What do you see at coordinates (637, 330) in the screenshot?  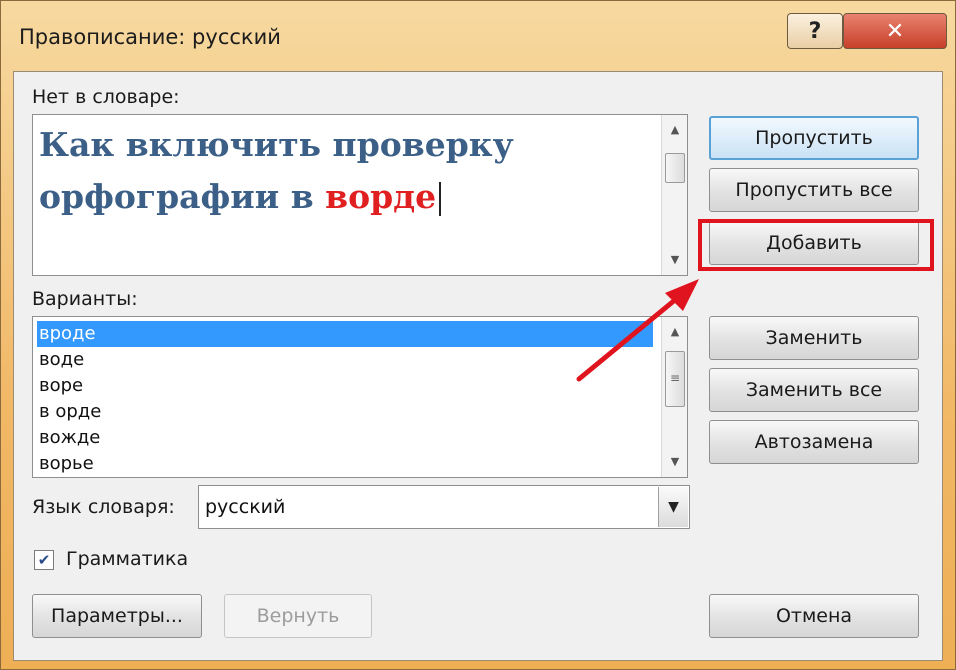 I see `annotation-arrow-icon` at bounding box center [637, 330].